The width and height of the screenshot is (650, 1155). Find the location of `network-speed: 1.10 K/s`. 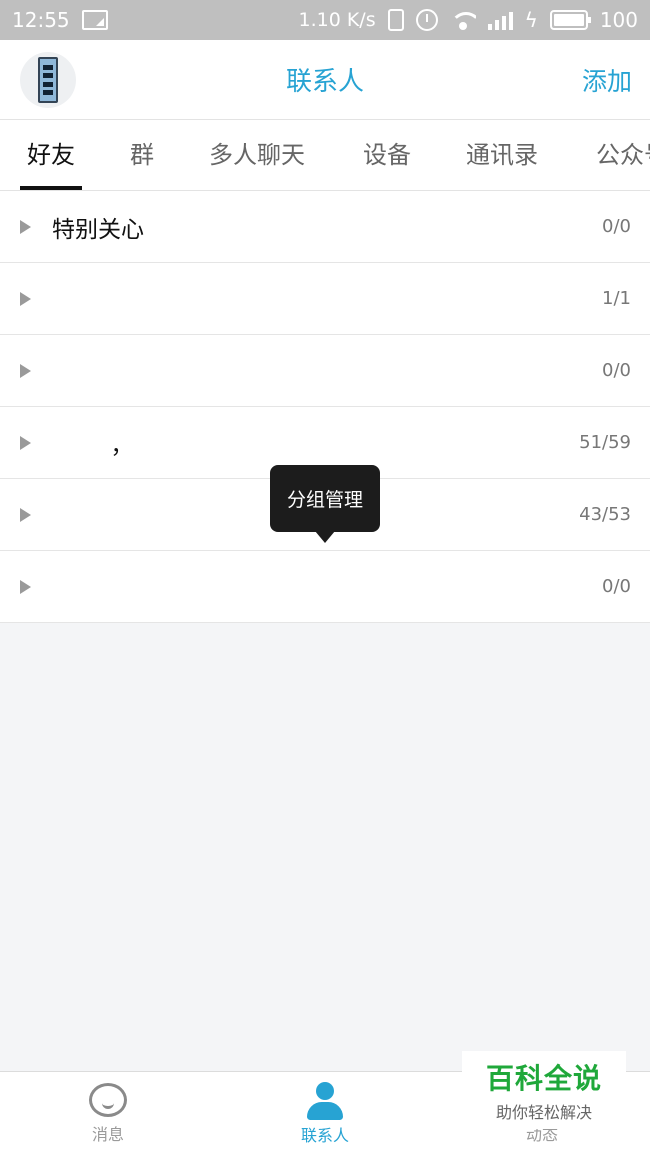

network-speed: 1.10 K/s is located at coordinates (337, 20).